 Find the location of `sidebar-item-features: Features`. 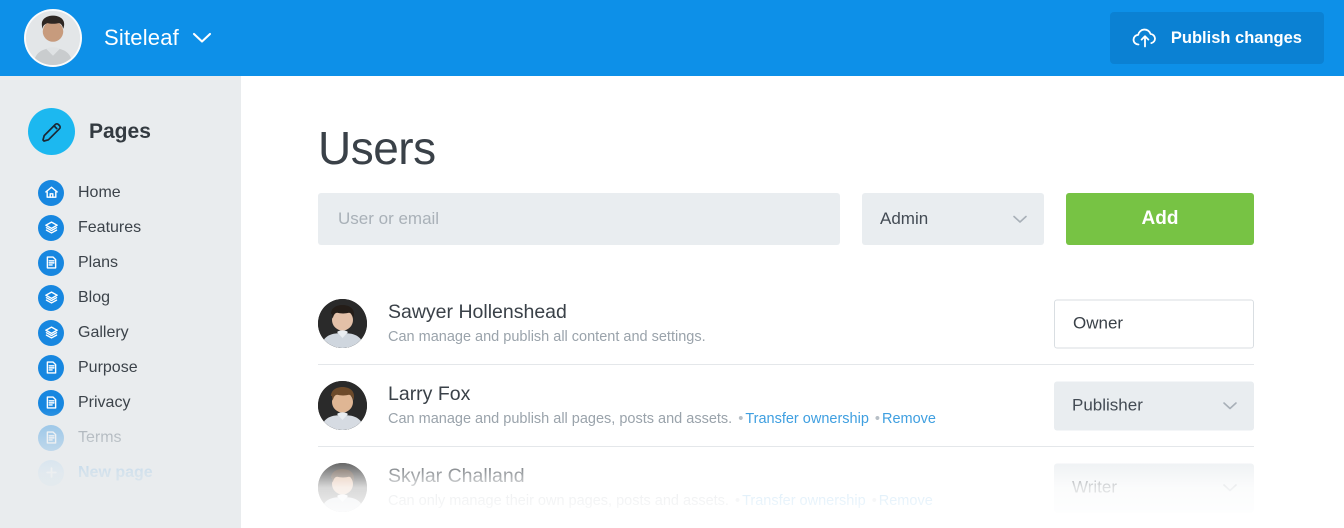

sidebar-item-features: Features is located at coordinates (120, 227).